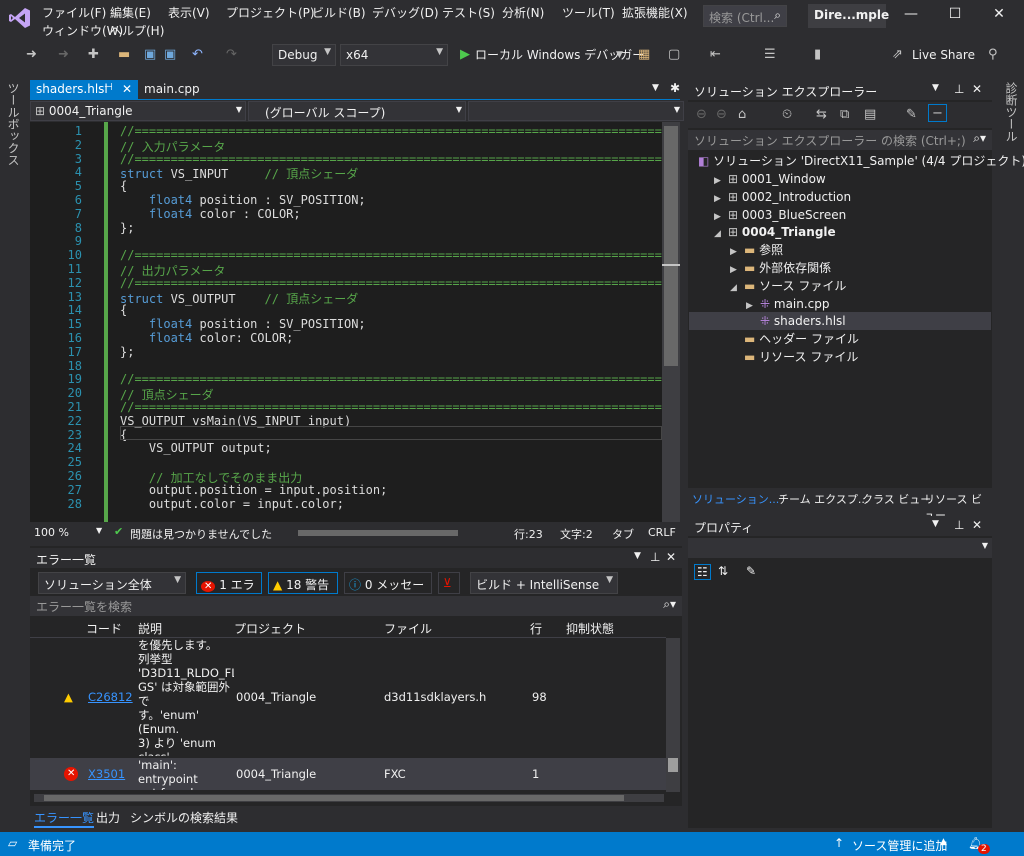 This screenshot has width=1024, height=856. What do you see at coordinates (74, 12) in the screenshot?
I see `menu-item: ファイル(F)` at bounding box center [74, 12].